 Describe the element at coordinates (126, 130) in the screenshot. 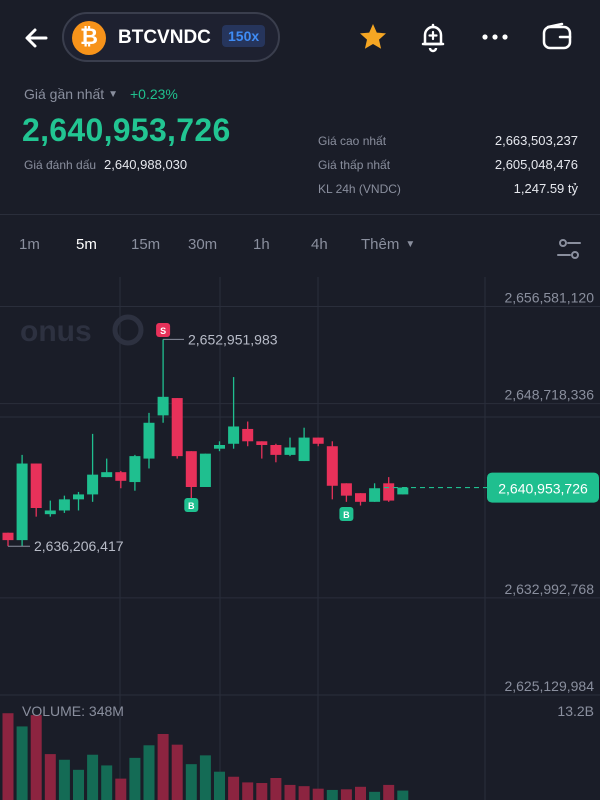

I see `last-price: 2,640,953,726` at that location.